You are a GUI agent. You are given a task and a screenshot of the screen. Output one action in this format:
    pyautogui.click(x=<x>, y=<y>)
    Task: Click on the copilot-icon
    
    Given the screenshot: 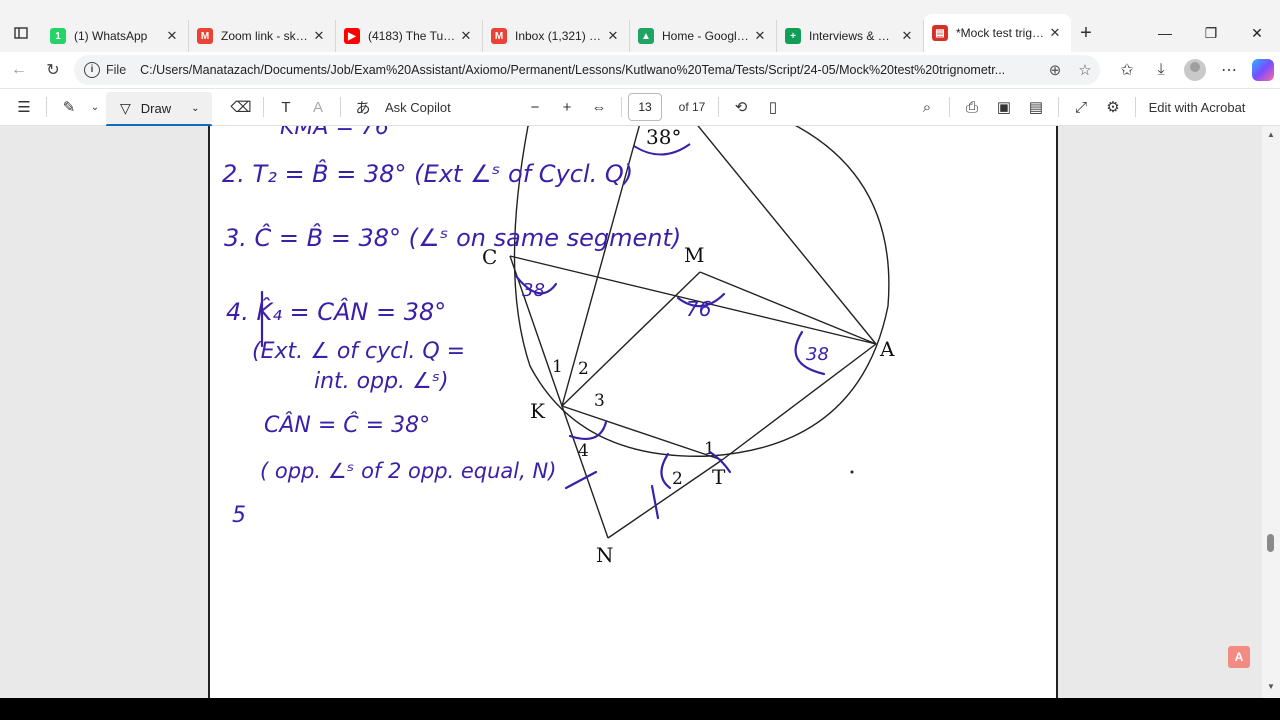 What is the action you would take?
    pyautogui.click(x=1263, y=70)
    